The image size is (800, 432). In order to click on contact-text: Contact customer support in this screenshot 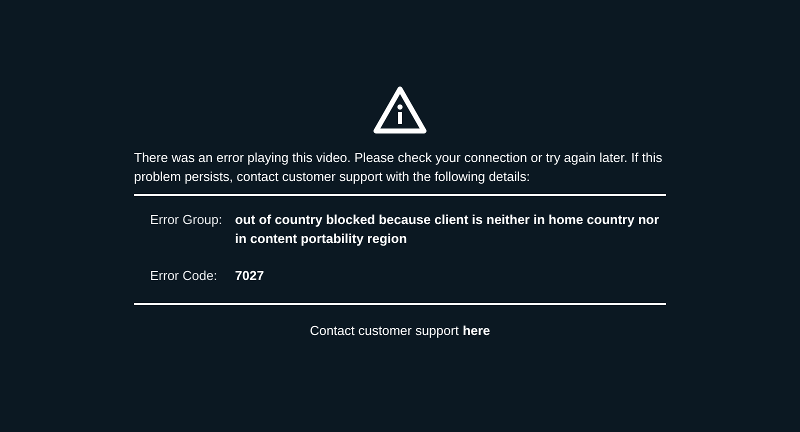, I will do `click(384, 330)`.